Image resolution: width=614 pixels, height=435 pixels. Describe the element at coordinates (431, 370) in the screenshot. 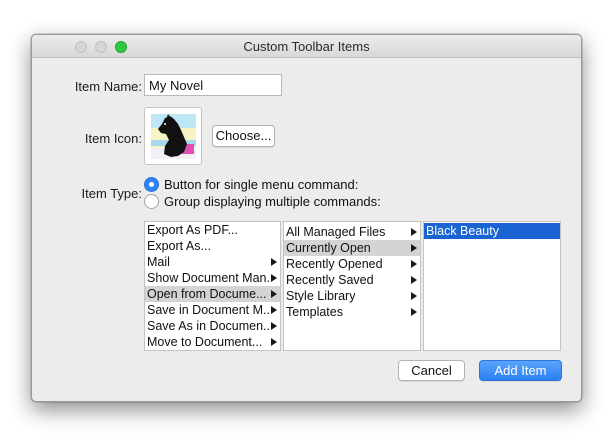

I see `cancel-button: Cancel` at that location.